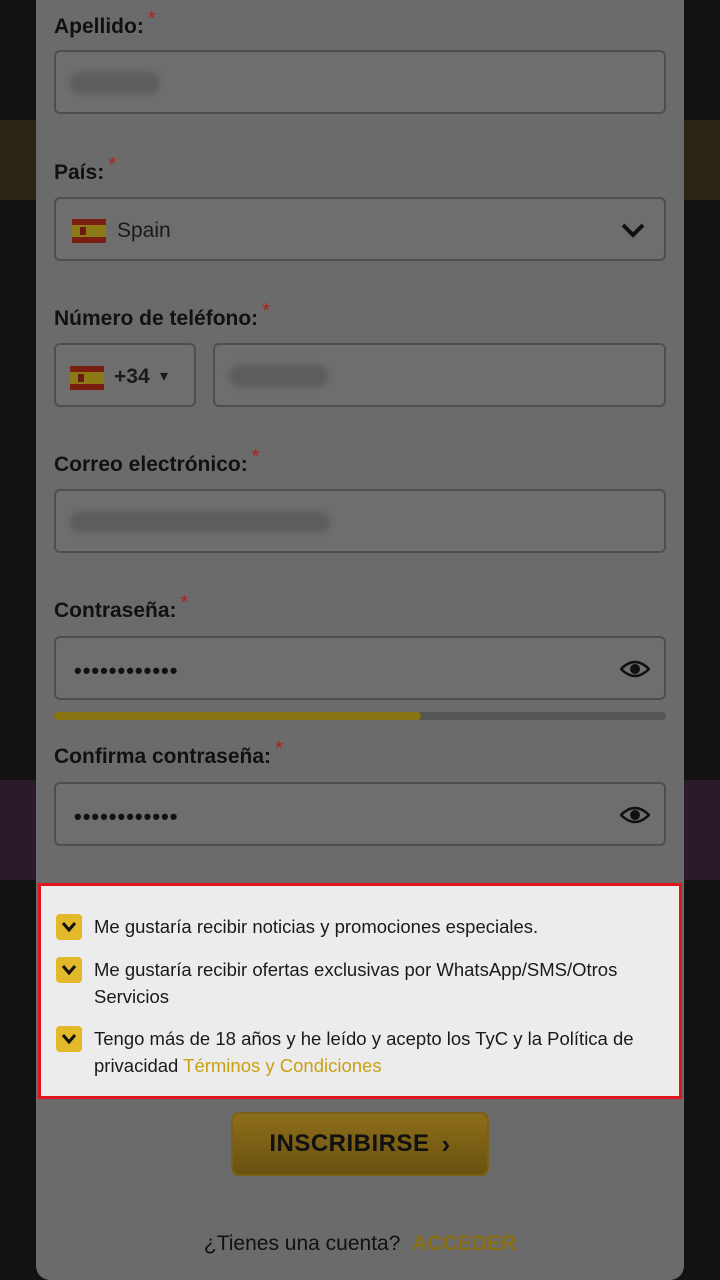  What do you see at coordinates (132, 376) in the screenshot?
I see `phone-prefix-value: +34` at bounding box center [132, 376].